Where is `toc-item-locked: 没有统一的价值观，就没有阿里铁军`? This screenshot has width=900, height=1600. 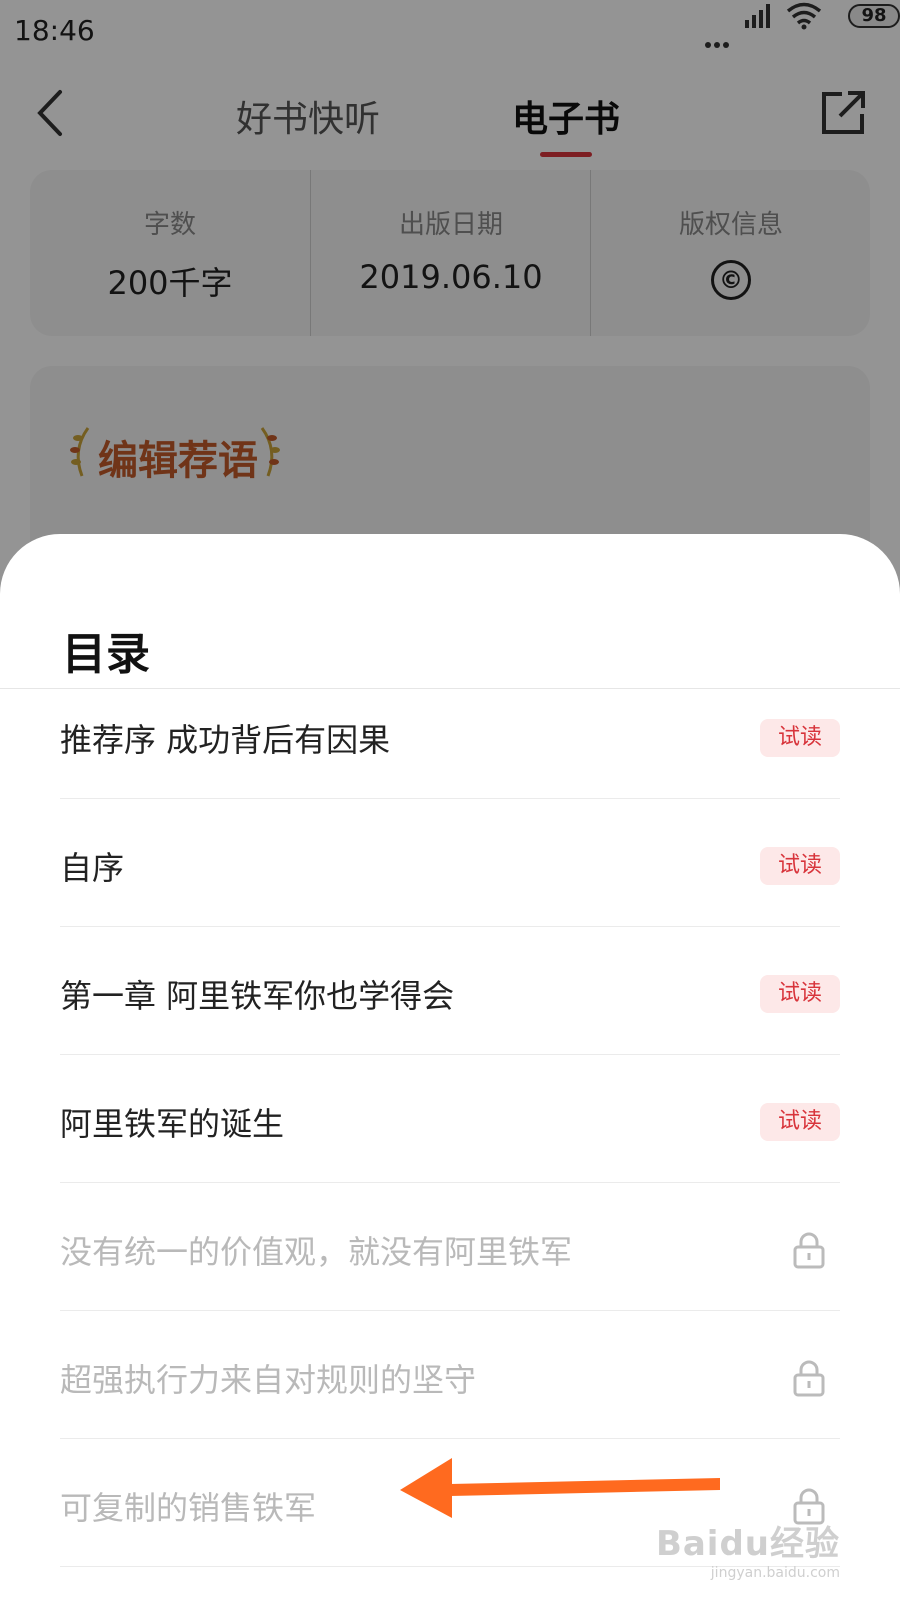
toc-item-locked: 没有统一的价值观，就没有阿里铁军 is located at coordinates (450, 1246).